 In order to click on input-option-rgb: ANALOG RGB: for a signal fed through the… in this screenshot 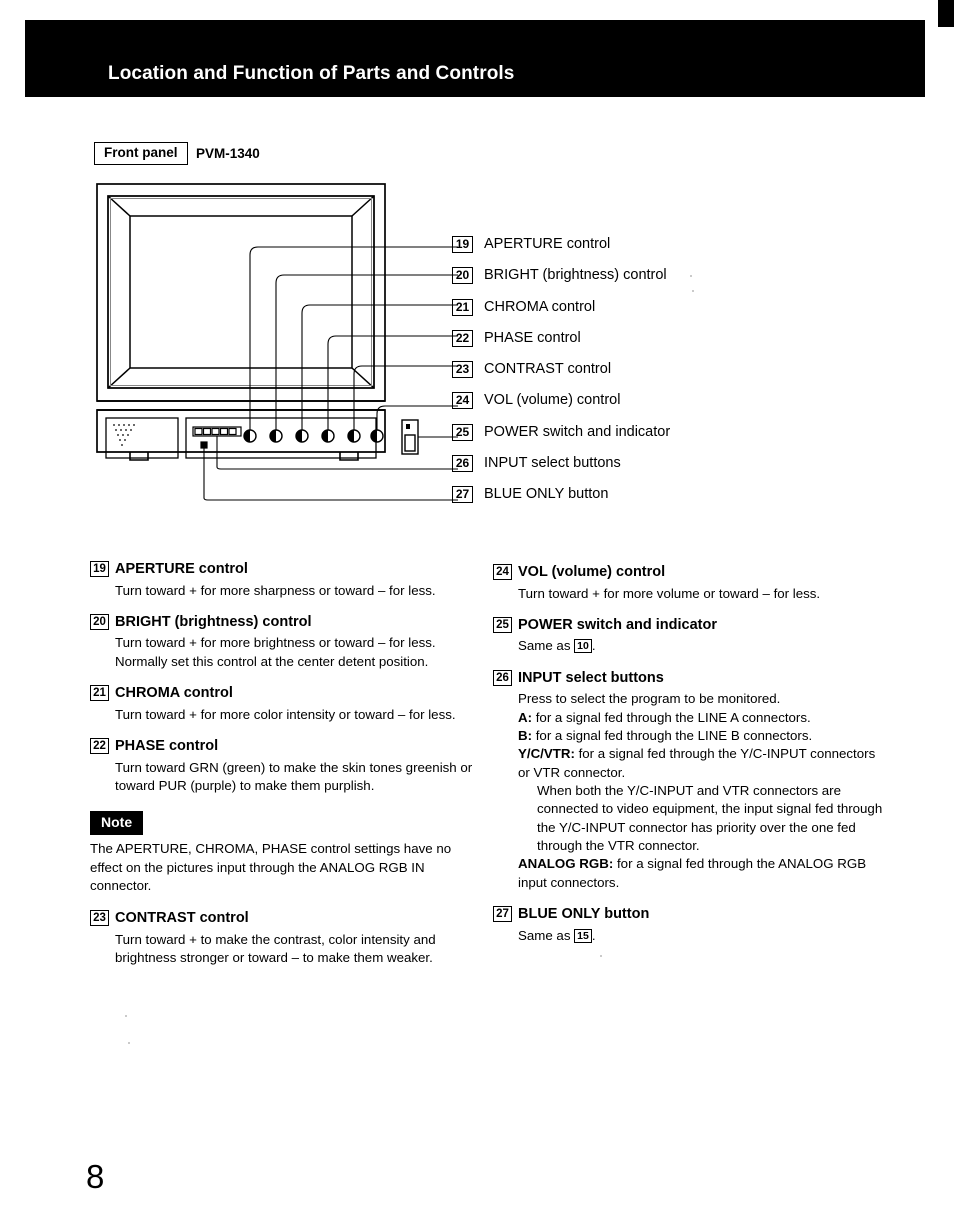, I will do `click(701, 873)`.